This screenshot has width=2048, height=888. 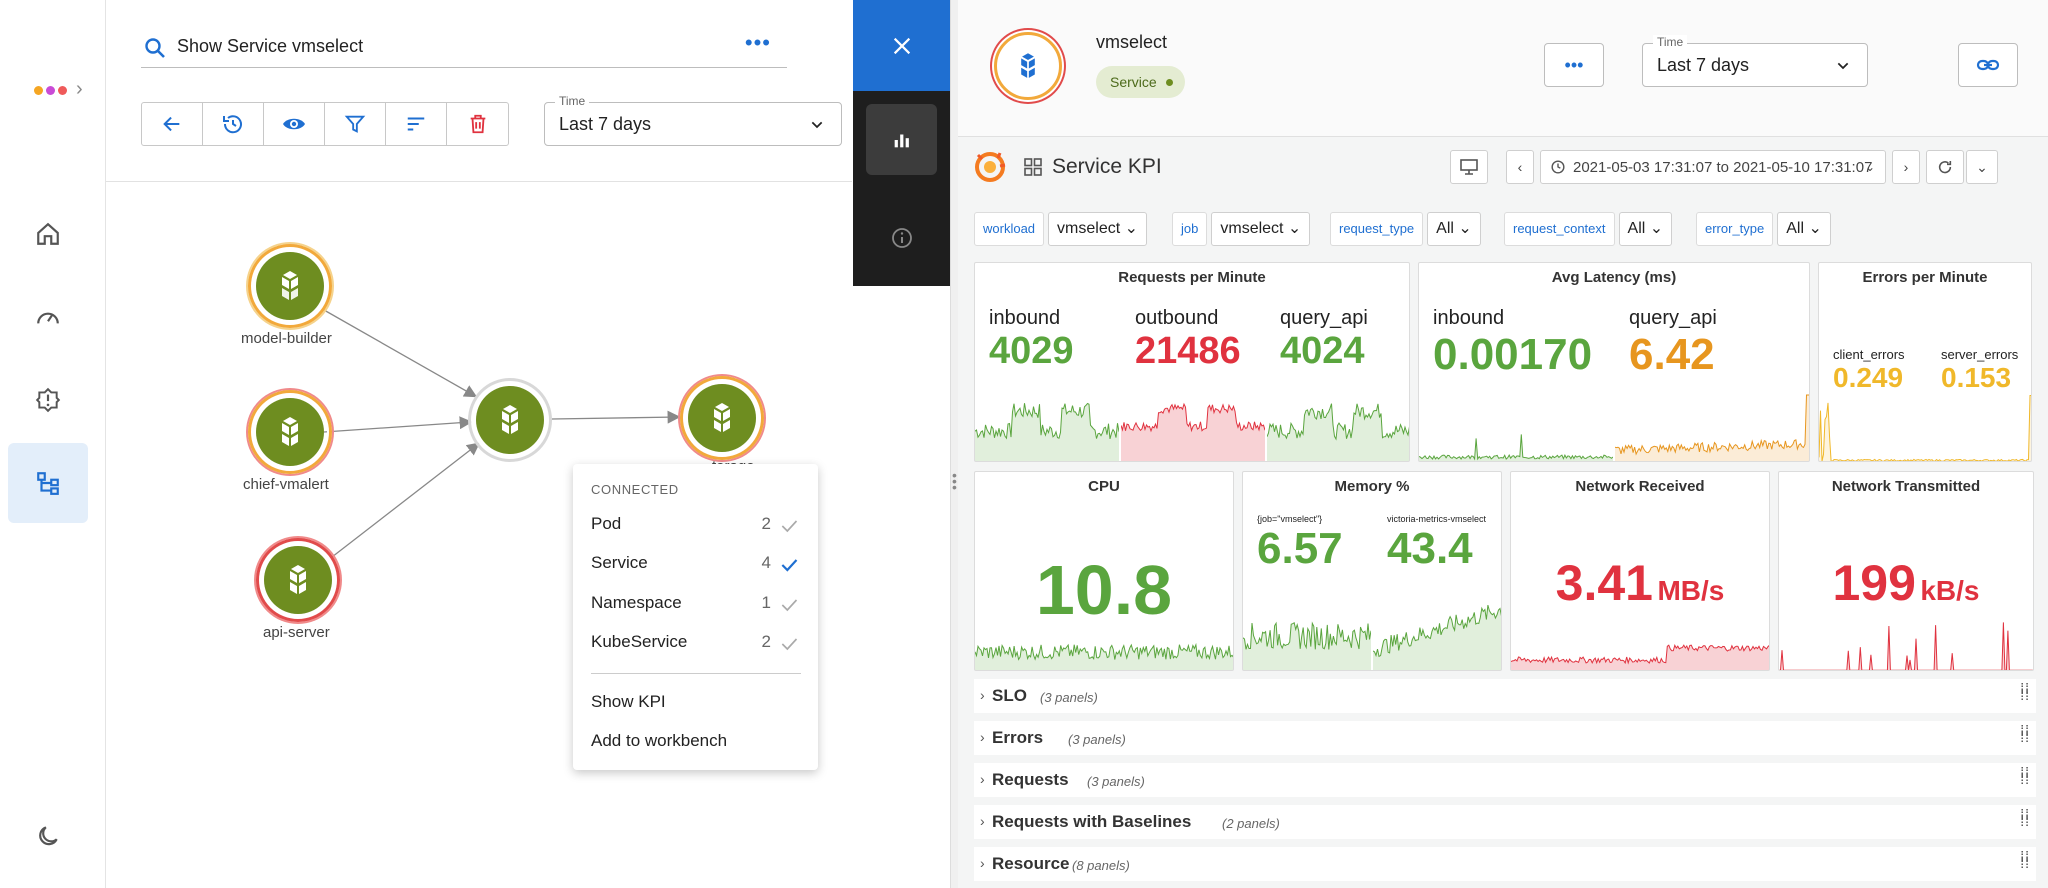 What do you see at coordinates (1558, 167) in the screenshot?
I see `clock-icon` at bounding box center [1558, 167].